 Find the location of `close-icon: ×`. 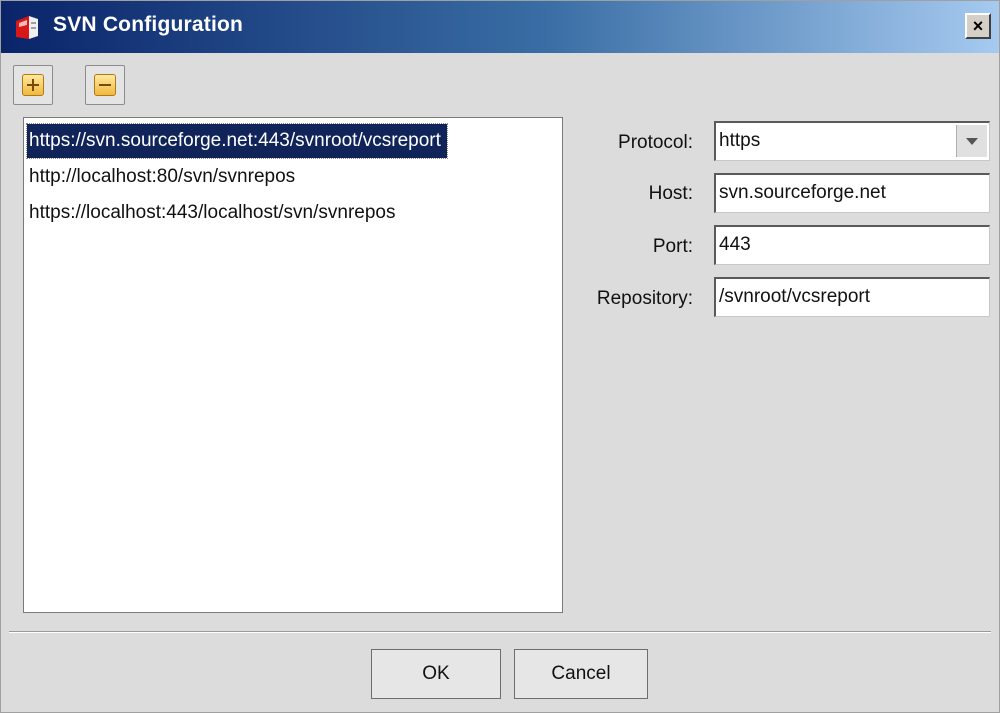

close-icon: × is located at coordinates (978, 26).